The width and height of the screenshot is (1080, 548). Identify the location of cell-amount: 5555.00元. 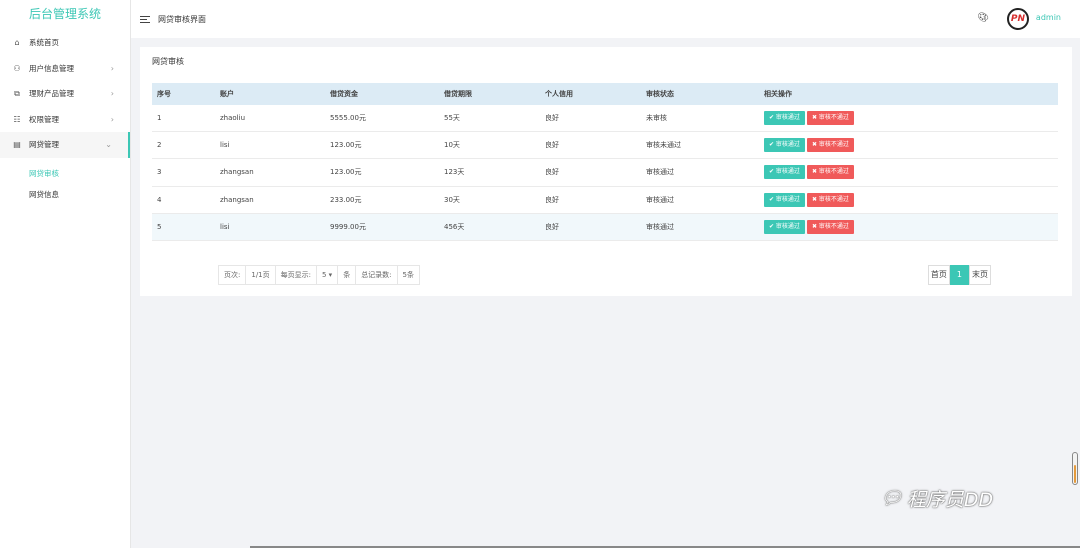
(348, 118).